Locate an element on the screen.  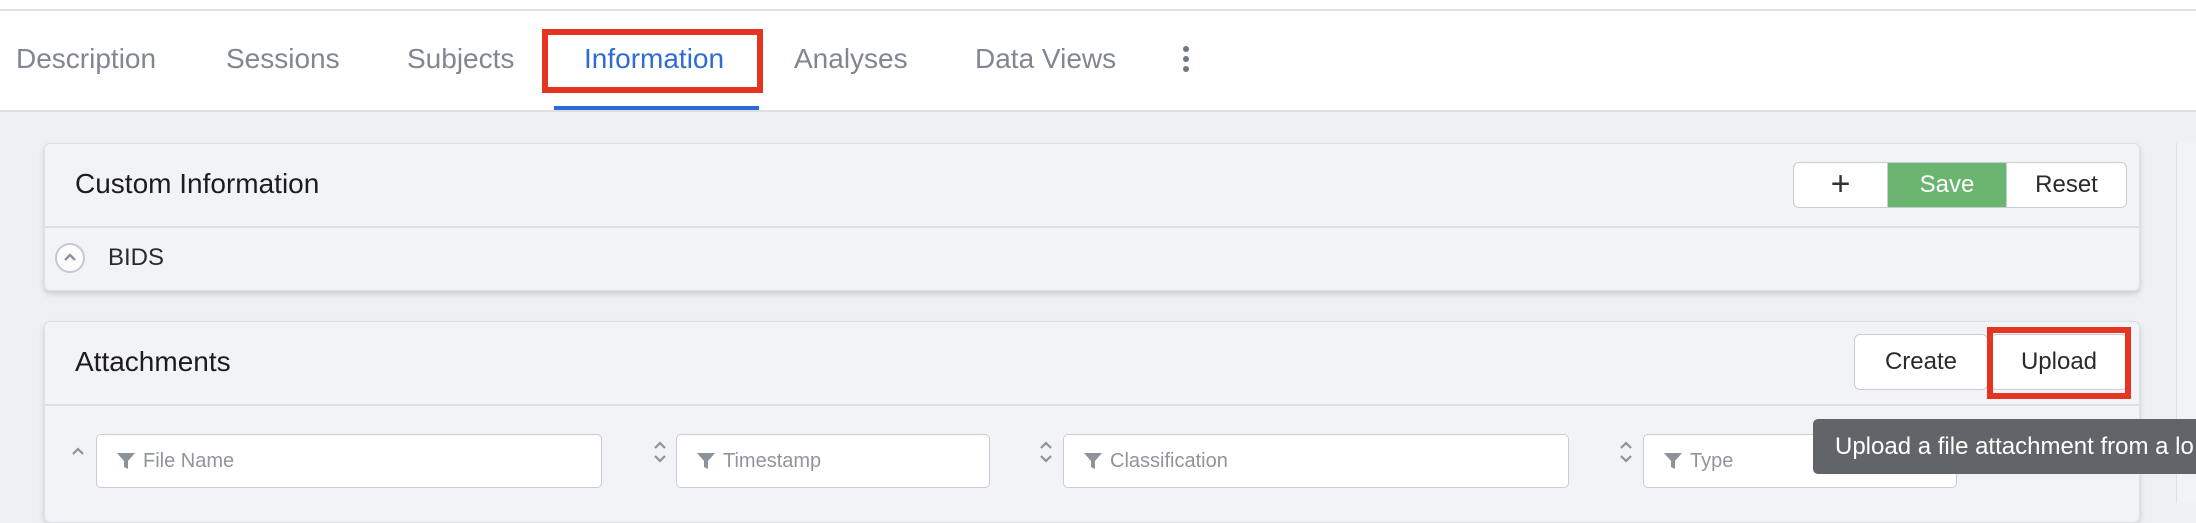
sort-asc-icon is located at coordinates (78, 456).